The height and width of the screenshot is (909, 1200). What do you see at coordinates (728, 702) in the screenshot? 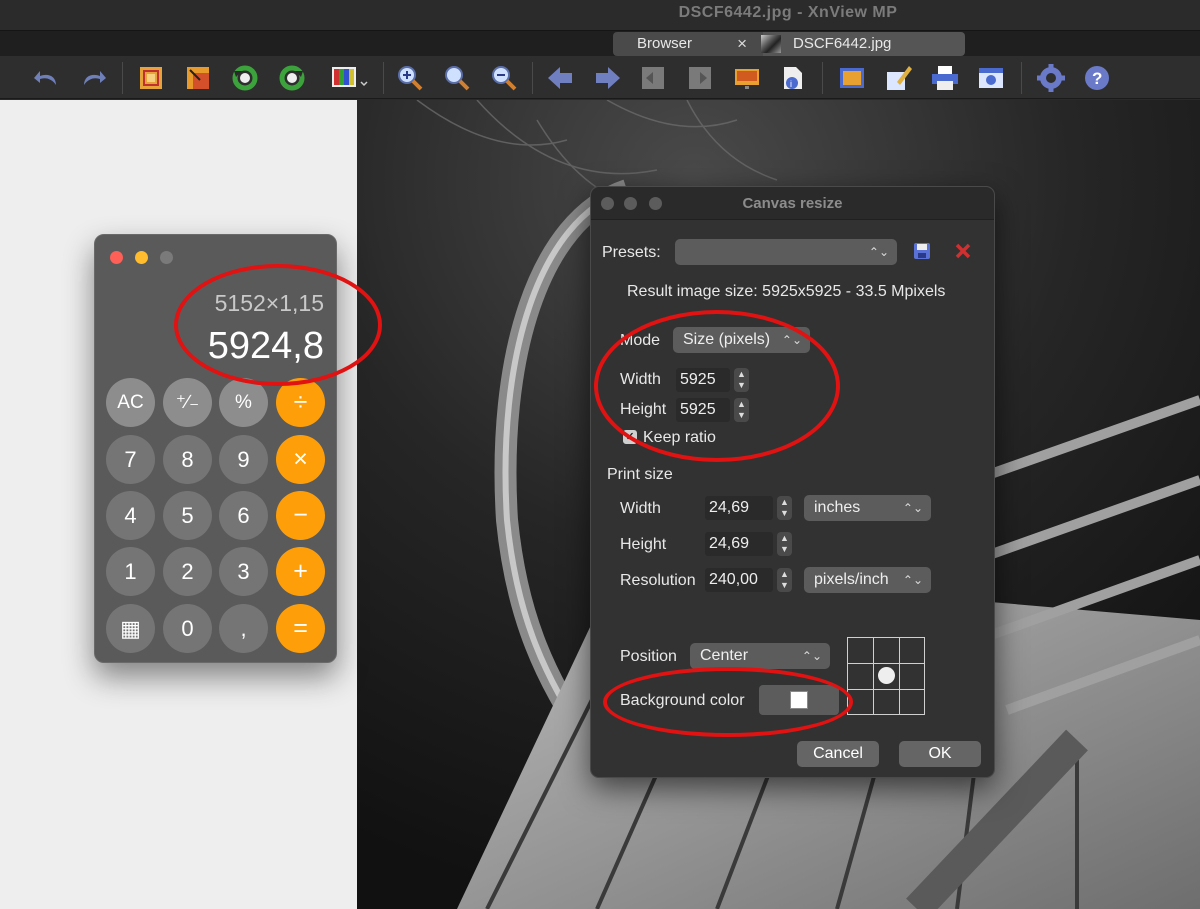
I see `annotation-ellipse-background` at bounding box center [728, 702].